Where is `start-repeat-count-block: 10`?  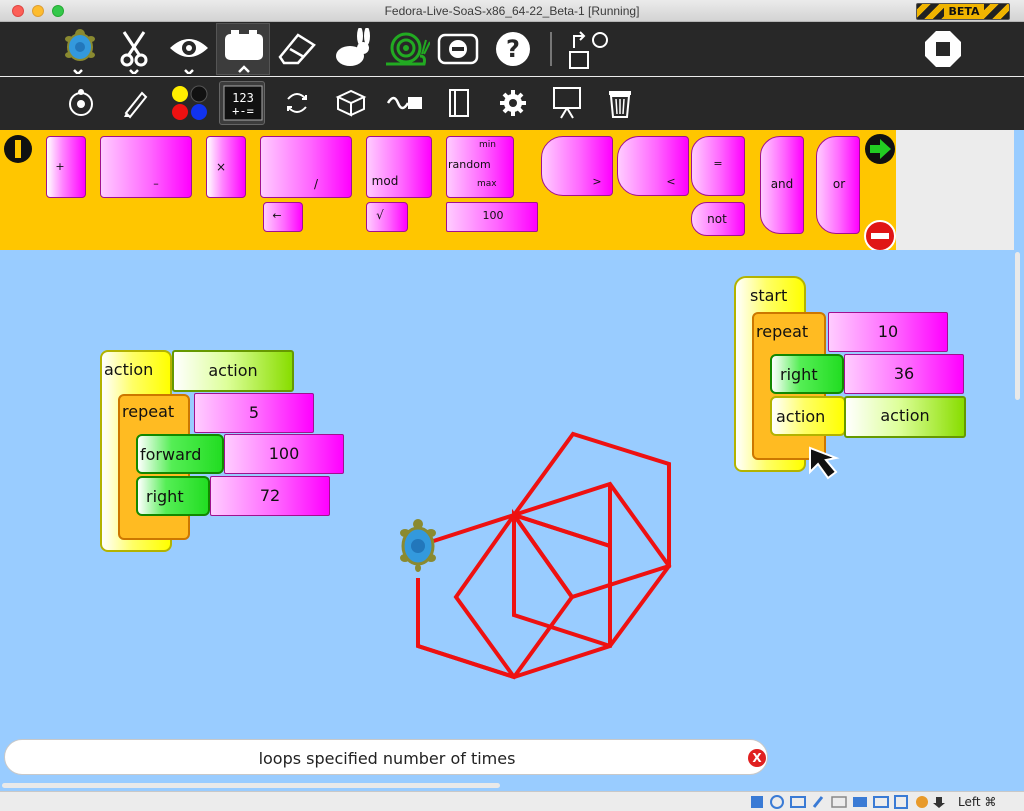
start-repeat-count-block: 10 is located at coordinates (888, 332).